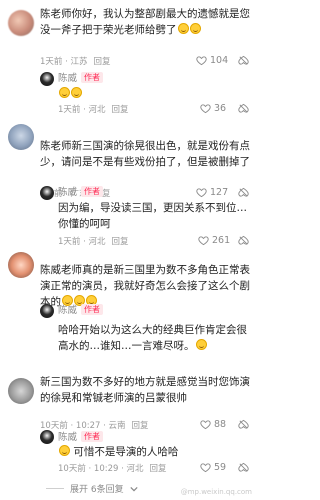 Image resolution: width=320 pixels, height=500 pixels. I want to click on expand-replies-button: 展开 6条回复, so click(92, 488).